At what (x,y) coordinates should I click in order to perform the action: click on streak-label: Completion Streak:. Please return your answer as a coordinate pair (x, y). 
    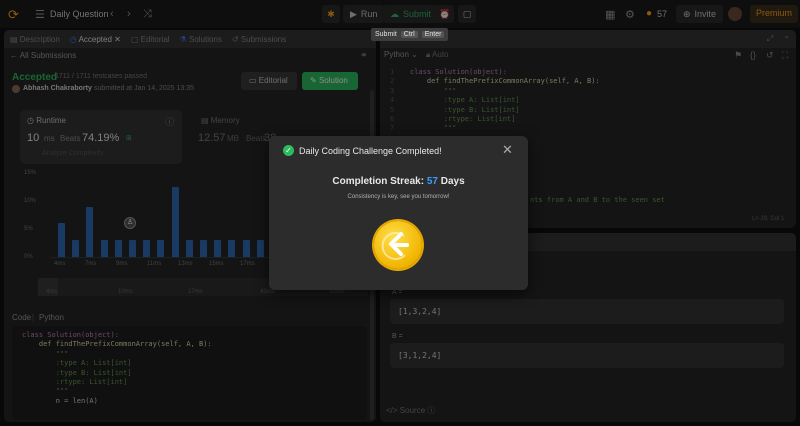
    Looking at the image, I should click on (378, 181).